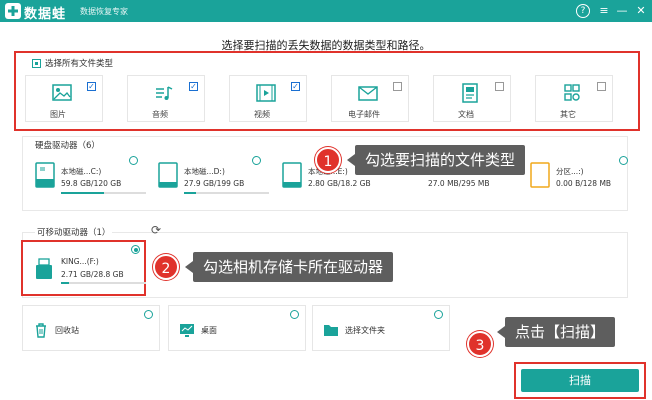 The height and width of the screenshot is (400, 652). I want to click on step-2-callout: 勾选相机存储卡所在驱动器, so click(289, 267).